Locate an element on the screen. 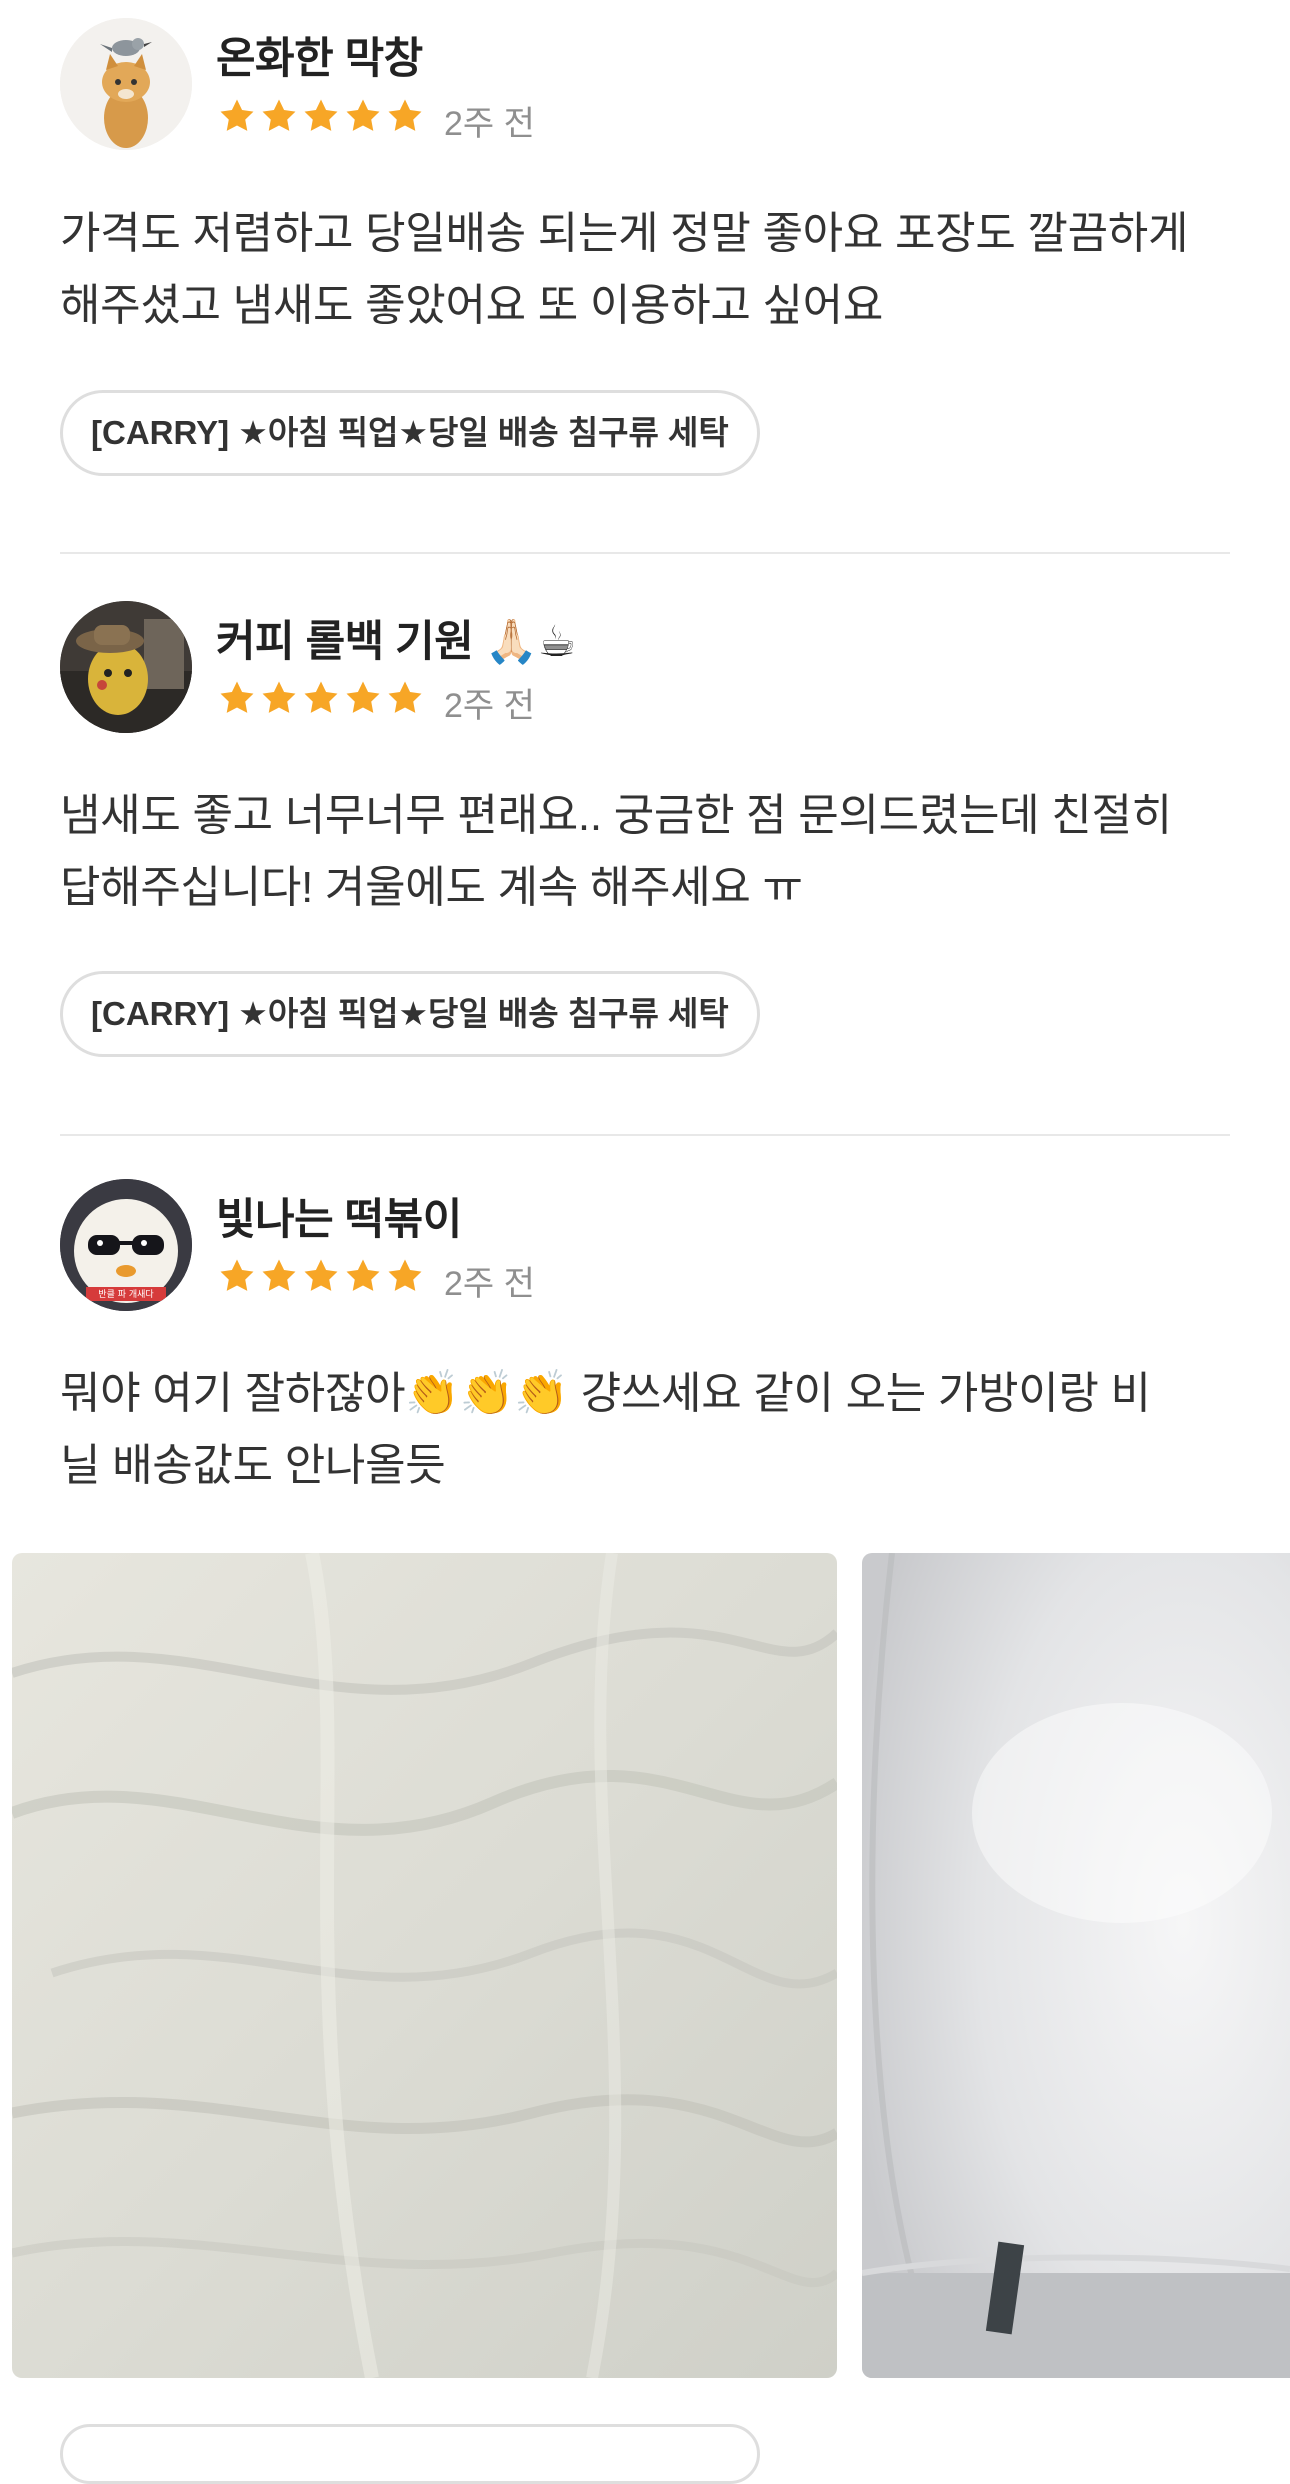 The height and width of the screenshot is (2484, 1290). product-tag is located at coordinates (410, 2454).